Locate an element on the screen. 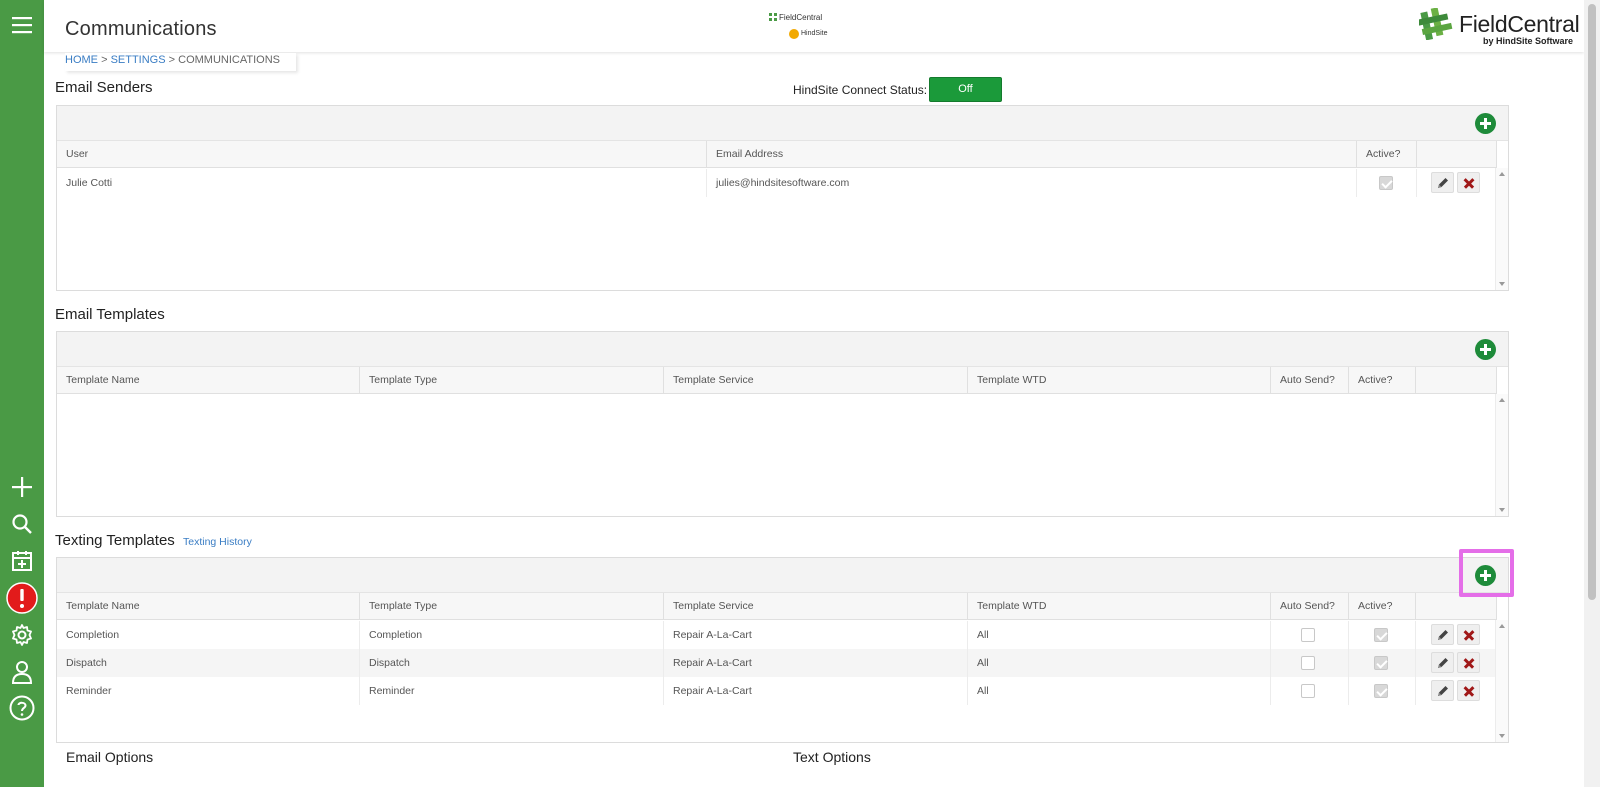  grid-header: User Email Address Active? is located at coordinates (777, 154).